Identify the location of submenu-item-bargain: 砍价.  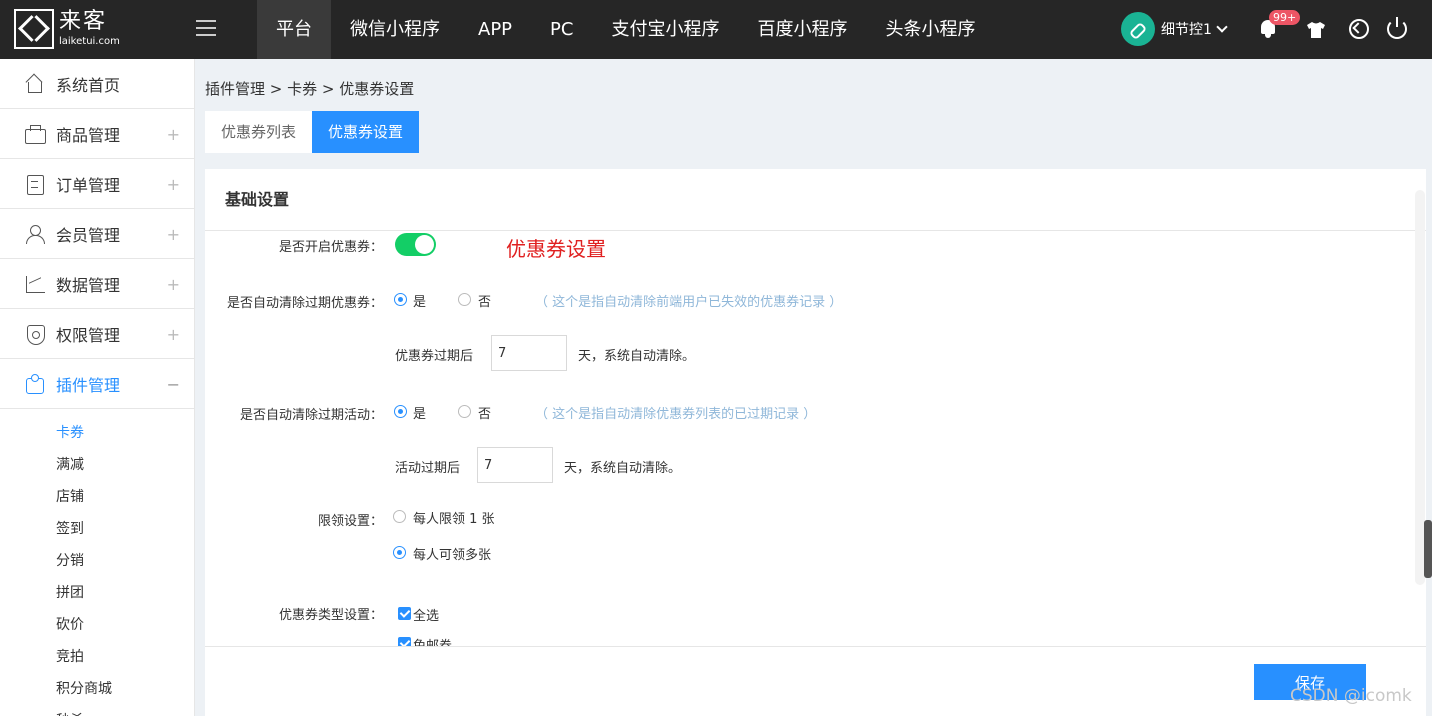
(97, 625).